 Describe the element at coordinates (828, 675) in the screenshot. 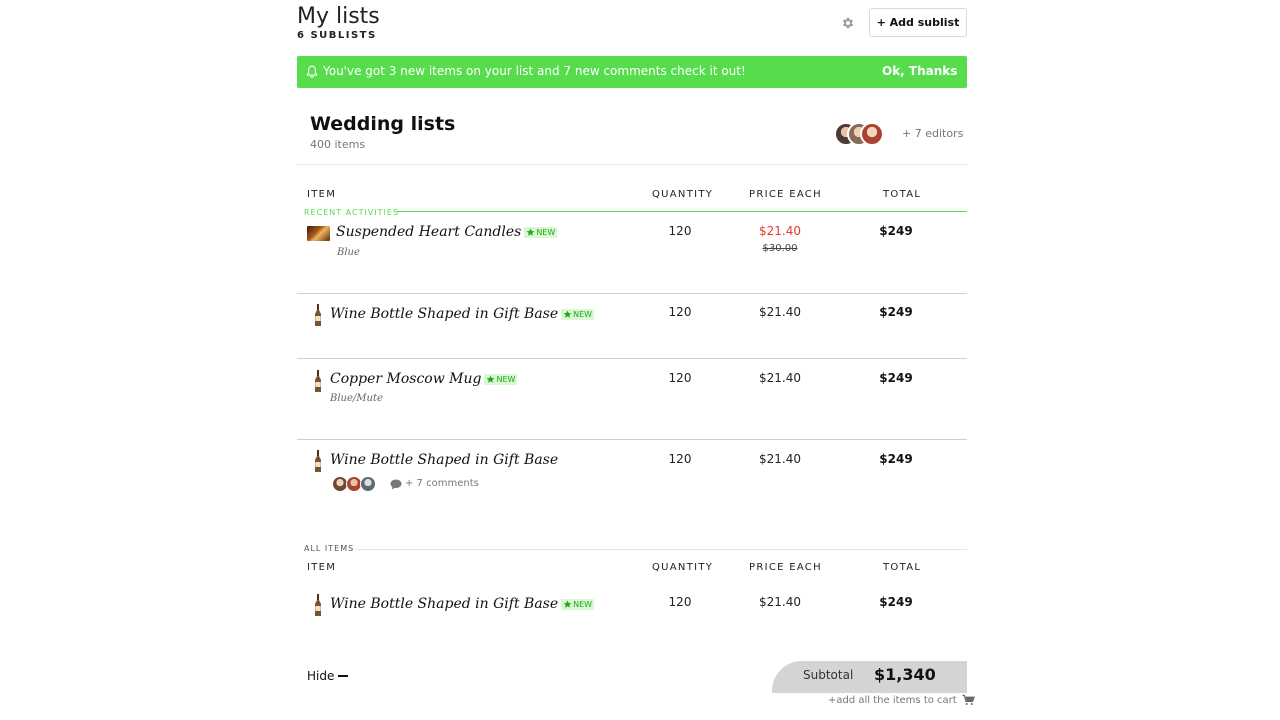

I see `subtotal-label: Subtotal` at that location.